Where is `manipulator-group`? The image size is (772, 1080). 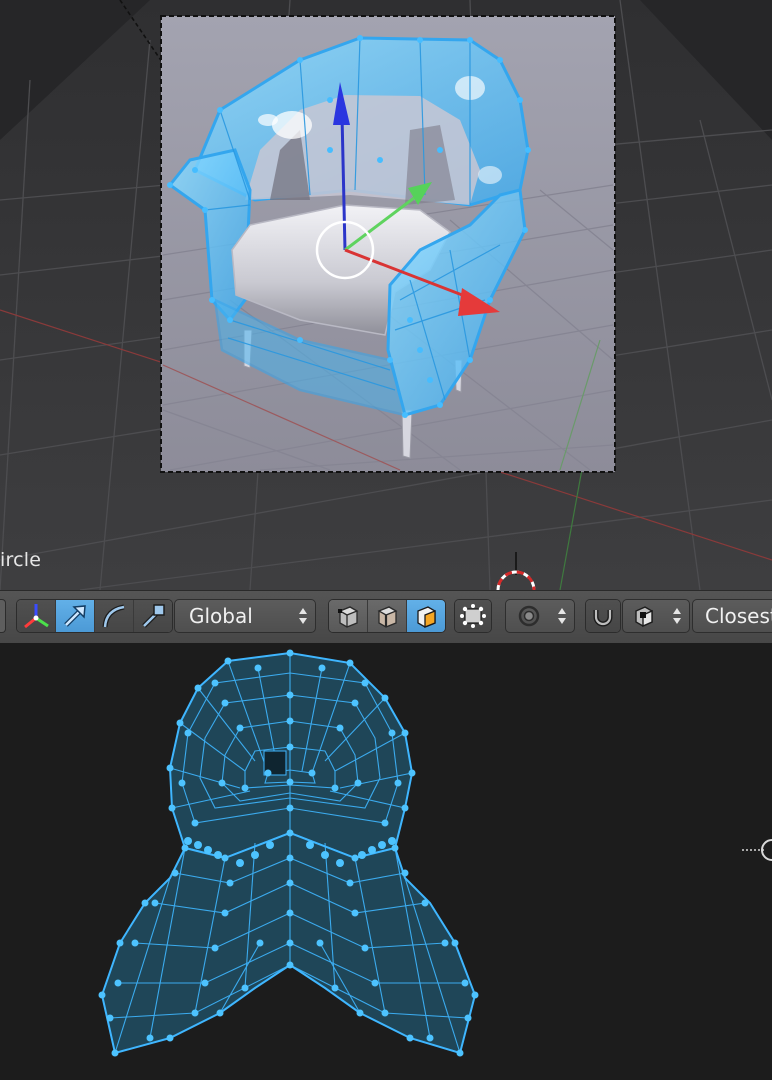
manipulator-group is located at coordinates (94, 616).